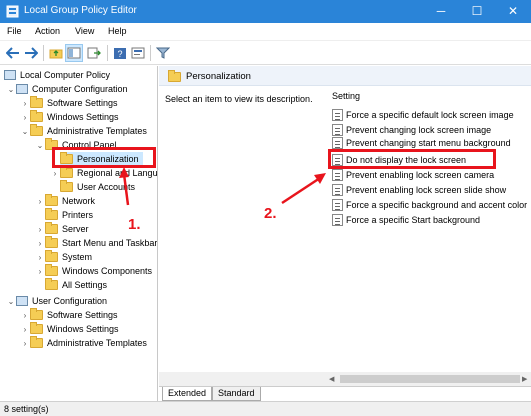 The width and height of the screenshot is (531, 416). Describe the element at coordinates (56, 301) in the screenshot. I see `tree-item-user-configuration: ⌄ User Configuration` at that location.